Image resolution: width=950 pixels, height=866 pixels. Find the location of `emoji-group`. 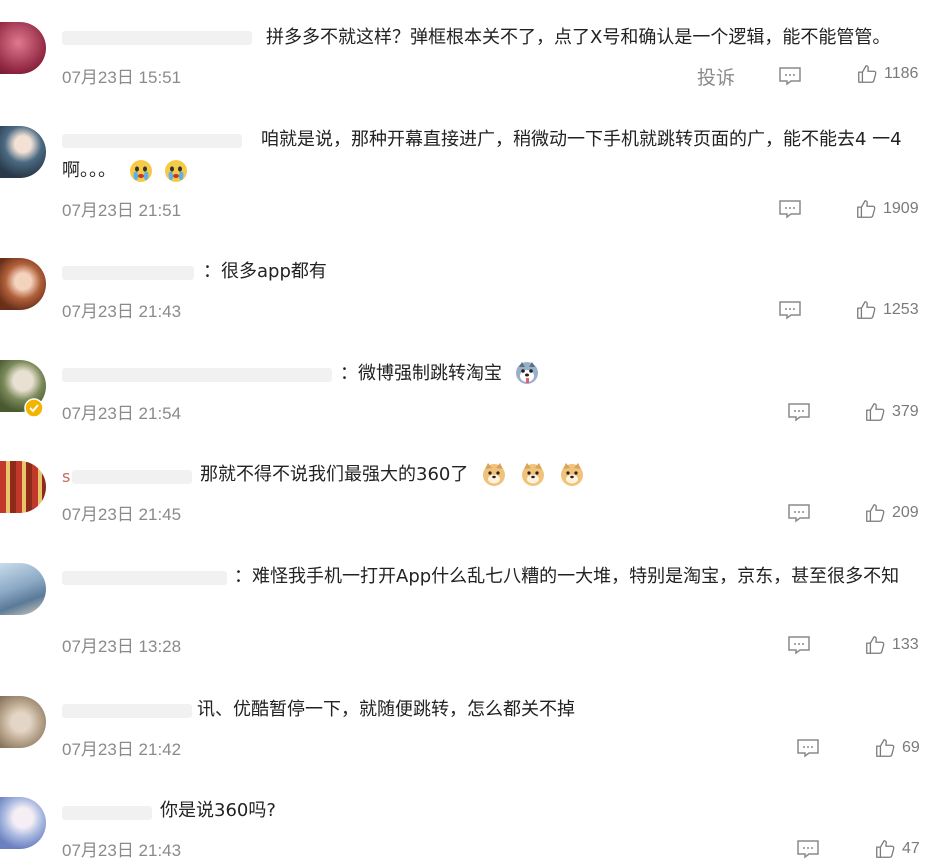

emoji-group is located at coordinates (533, 474).